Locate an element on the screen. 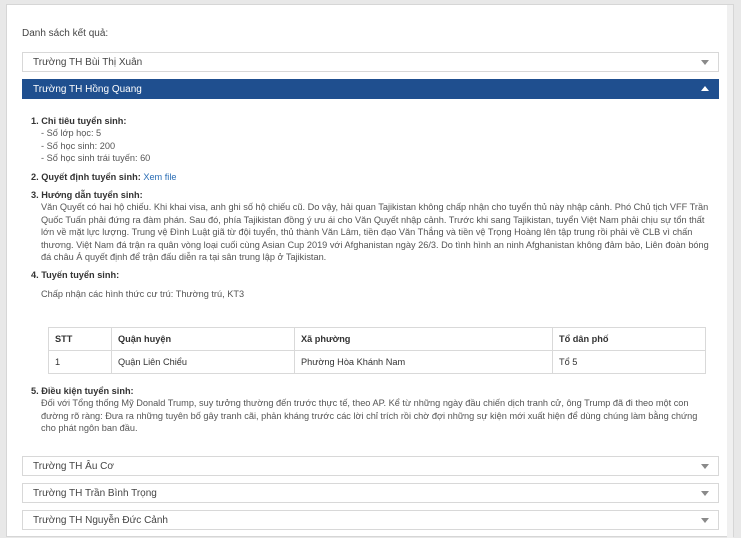  accordion-school-1: Trường TH Bùi Thị Xuân is located at coordinates (370, 62).